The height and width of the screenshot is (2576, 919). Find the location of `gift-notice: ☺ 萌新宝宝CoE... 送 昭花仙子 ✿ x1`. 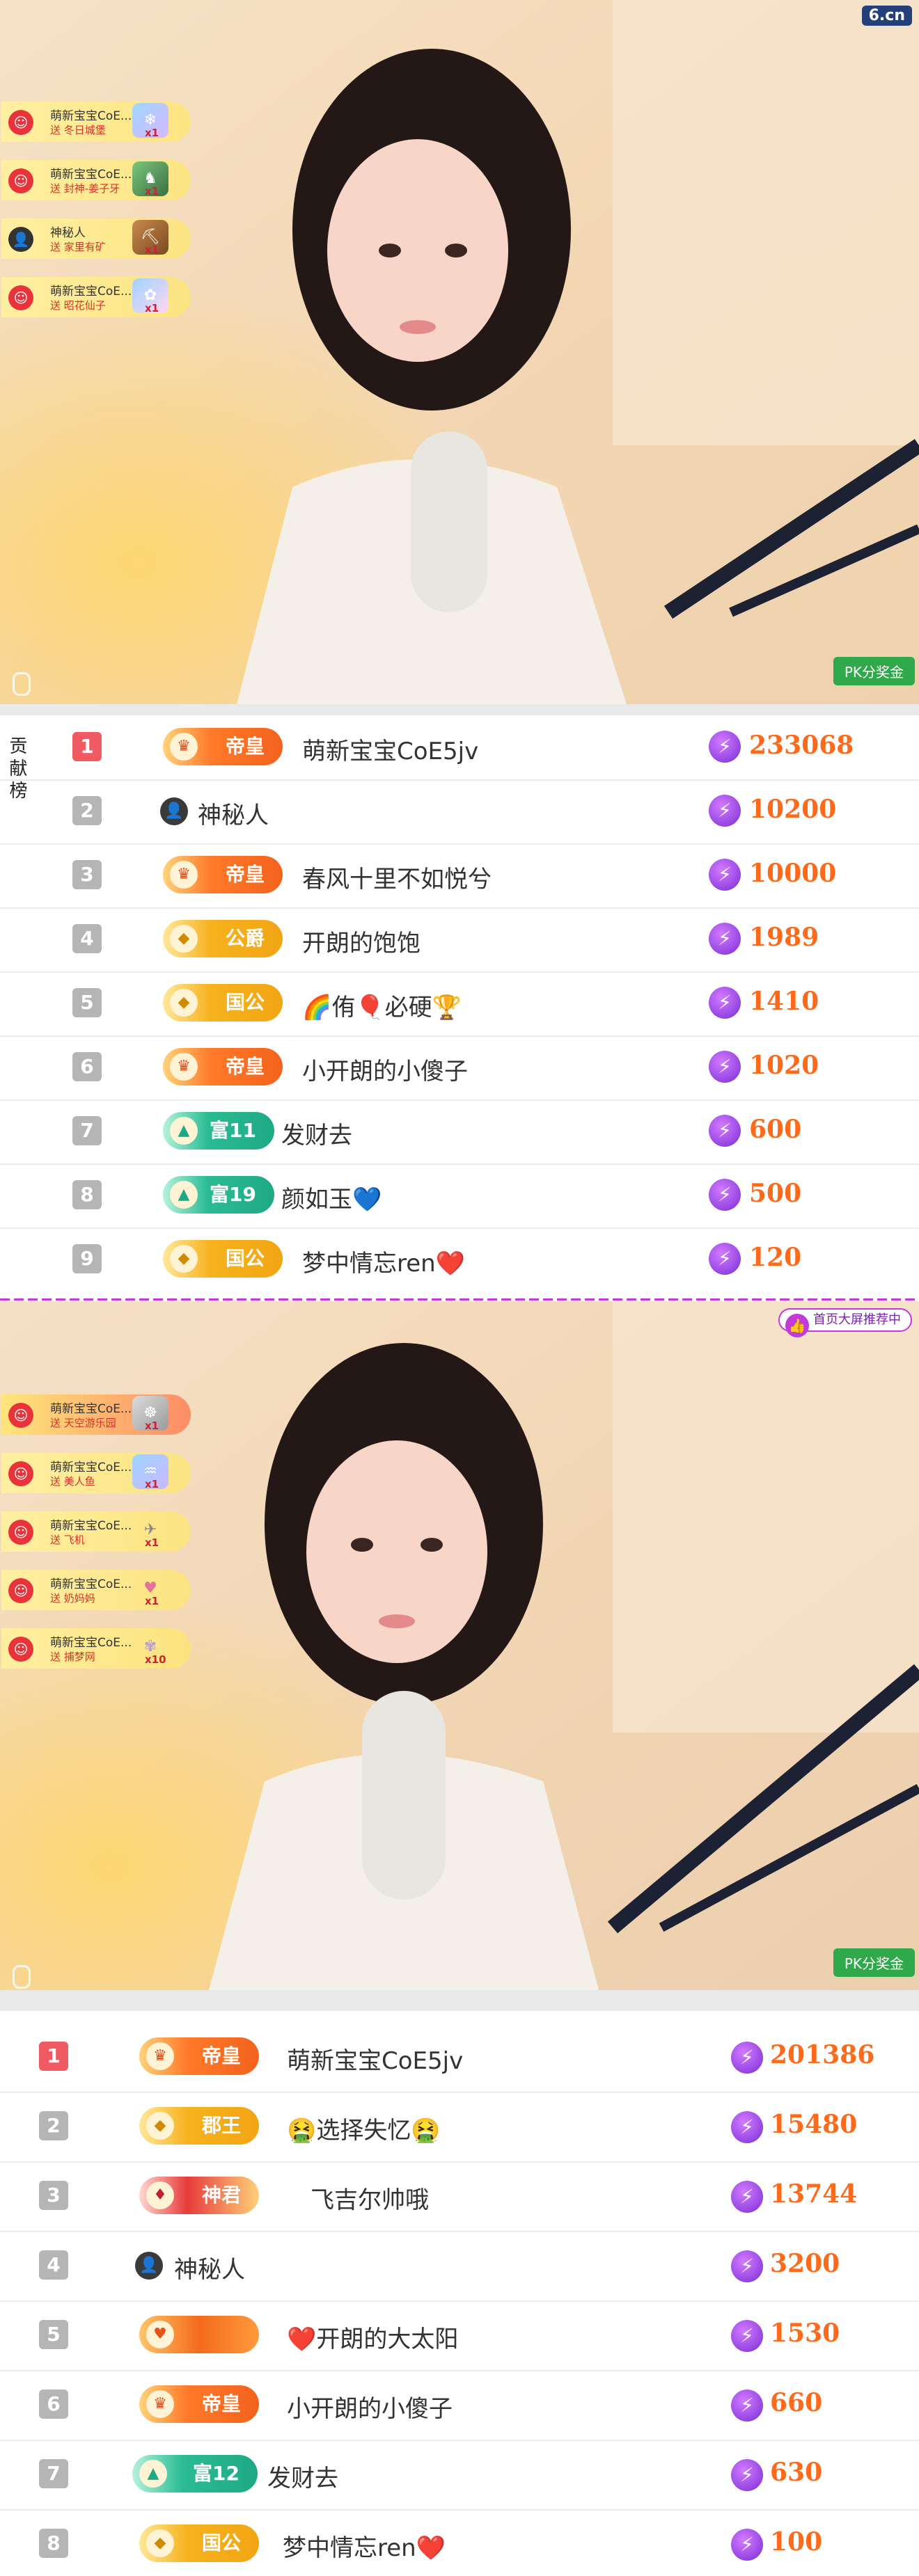

gift-notice: ☺ 萌新宝宝CoE... 送 昭花仙子 ✿ x1 is located at coordinates (96, 297).